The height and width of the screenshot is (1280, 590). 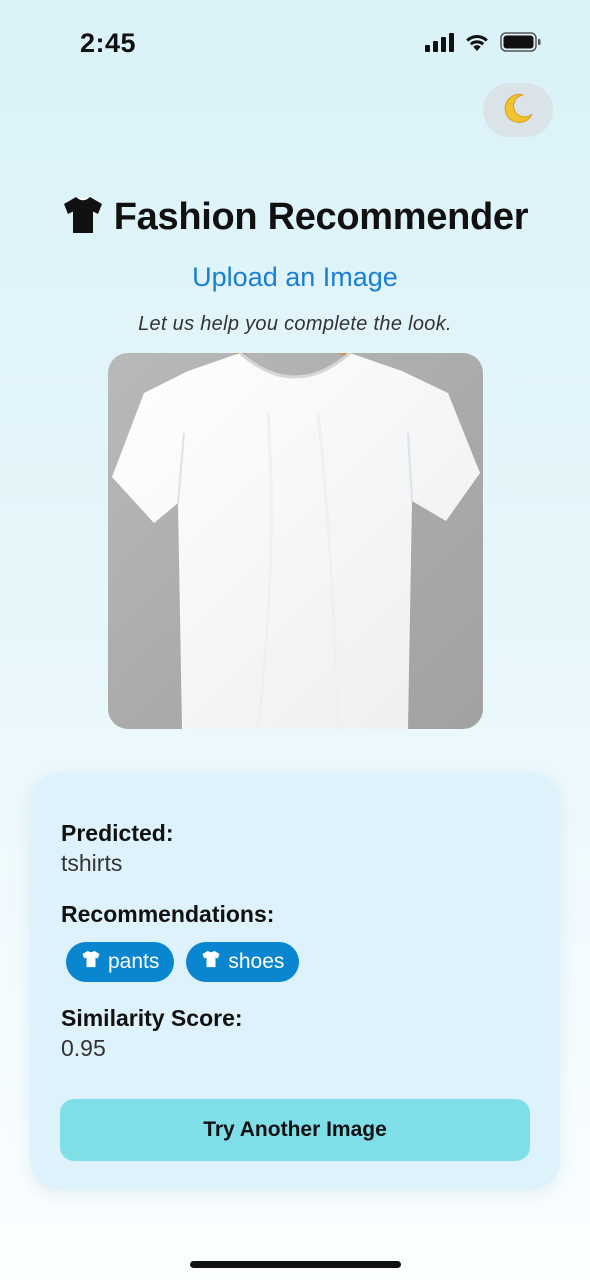 I want to click on upload-image-link: Upload an Image, so click(x=295, y=277).